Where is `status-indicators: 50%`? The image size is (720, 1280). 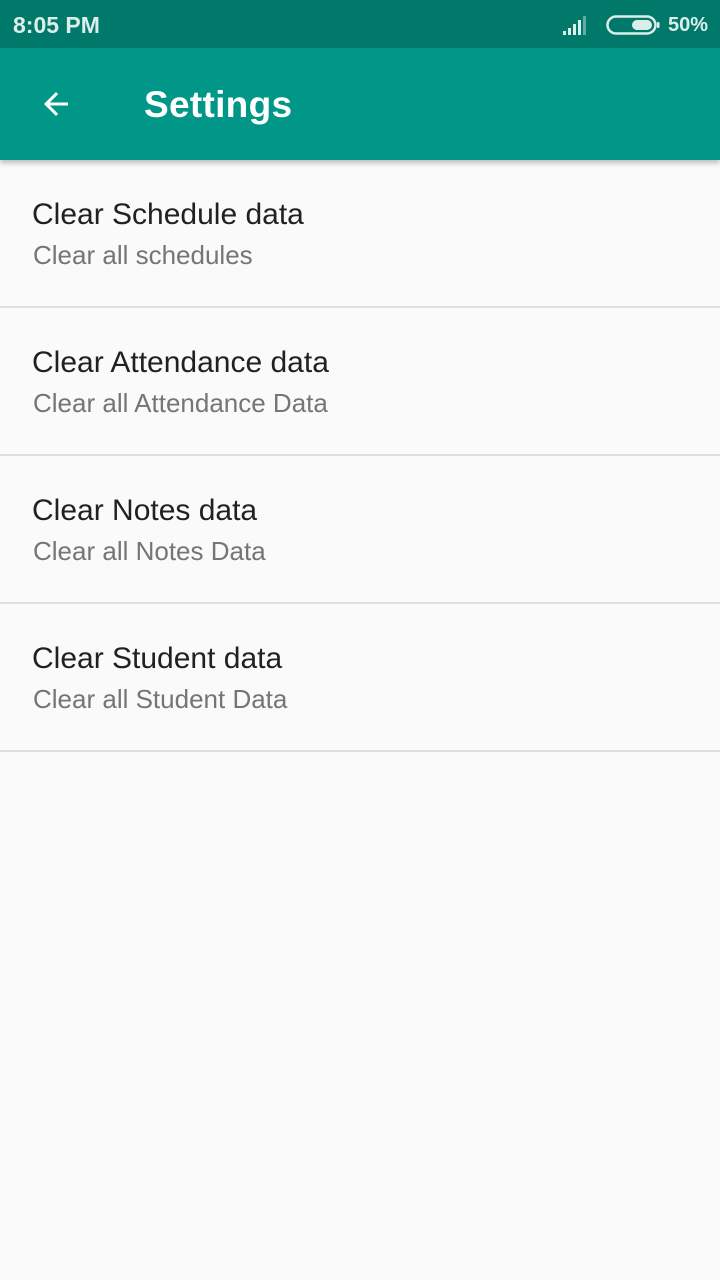
status-indicators: 50% is located at coordinates (635, 25).